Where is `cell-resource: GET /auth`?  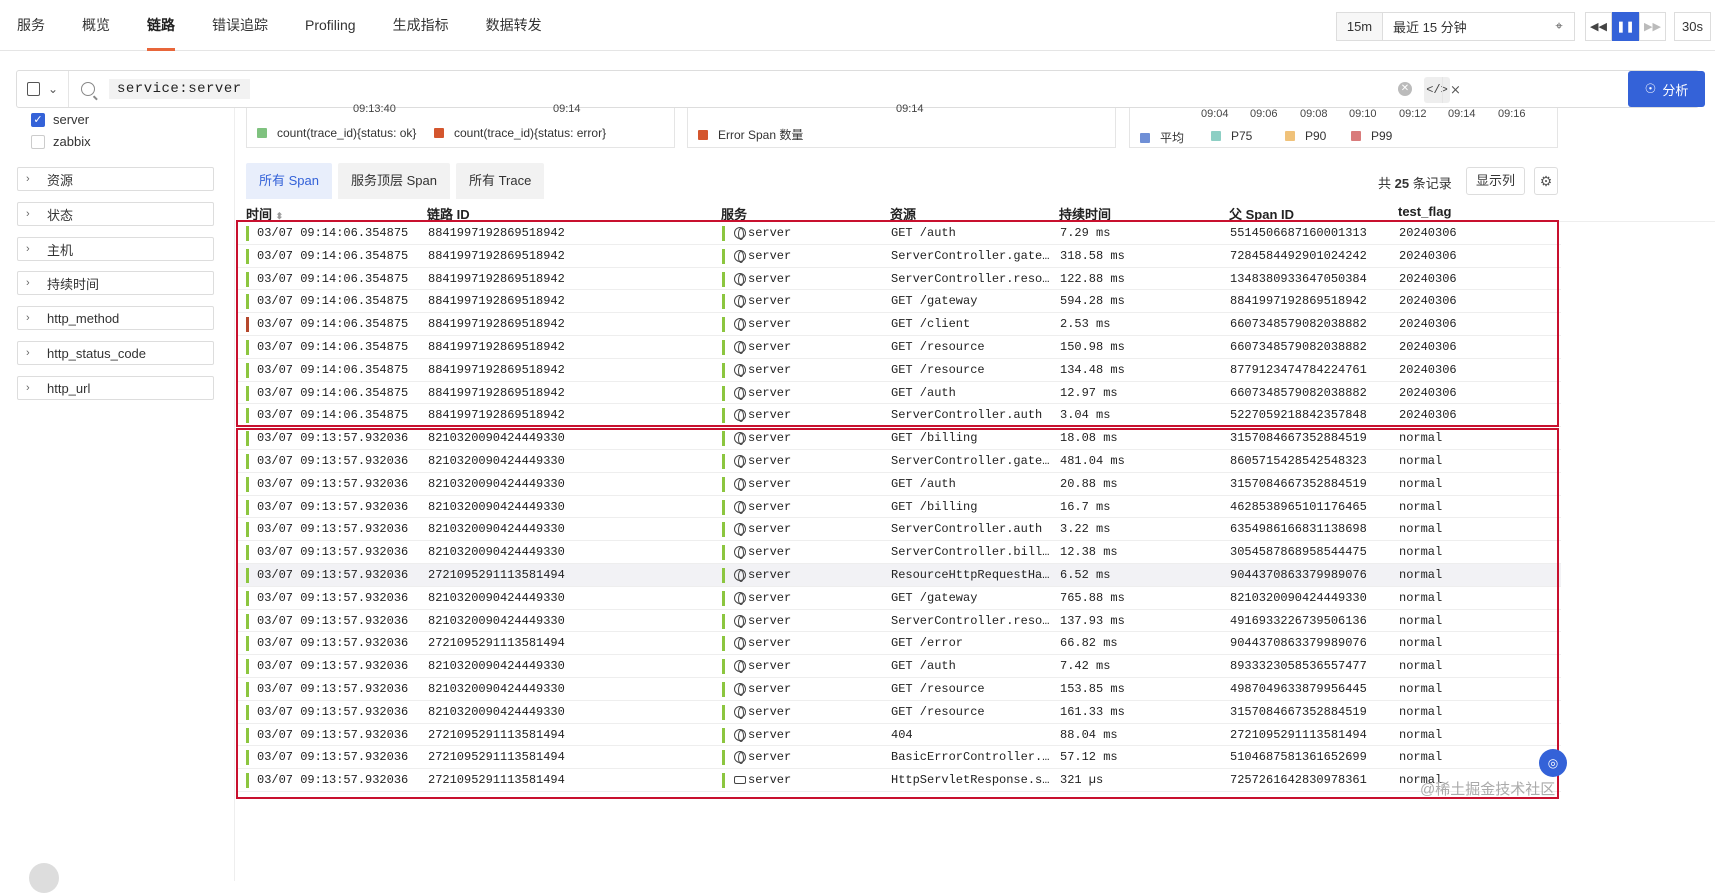
cell-resource: GET /auth is located at coordinates (923, 483).